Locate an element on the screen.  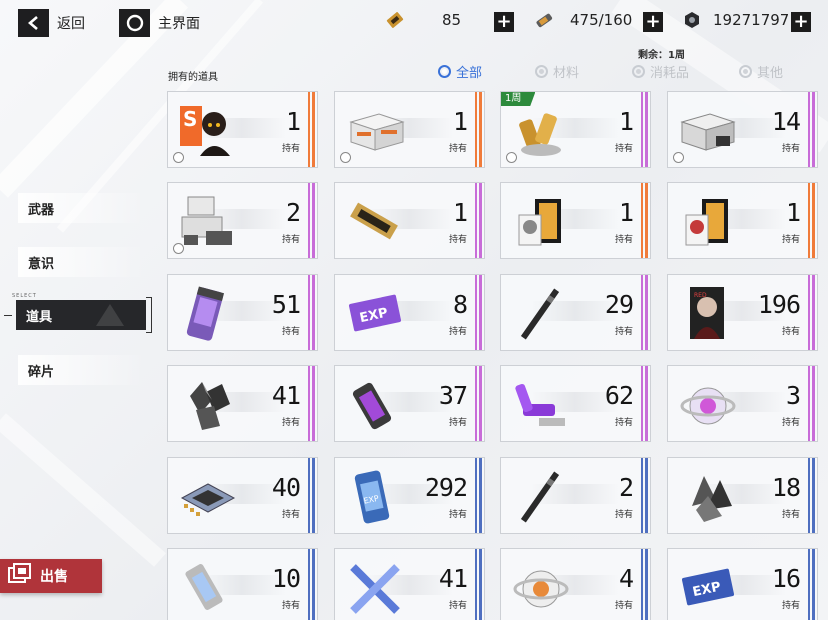
menu-item-weapons: 武器 is located at coordinates (82, 208).